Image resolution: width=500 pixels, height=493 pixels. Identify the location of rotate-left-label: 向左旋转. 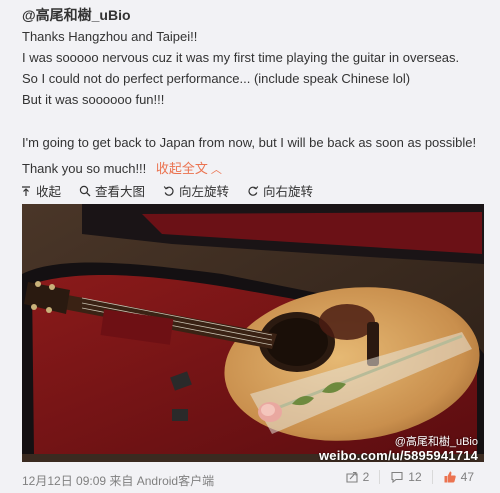
(204, 192).